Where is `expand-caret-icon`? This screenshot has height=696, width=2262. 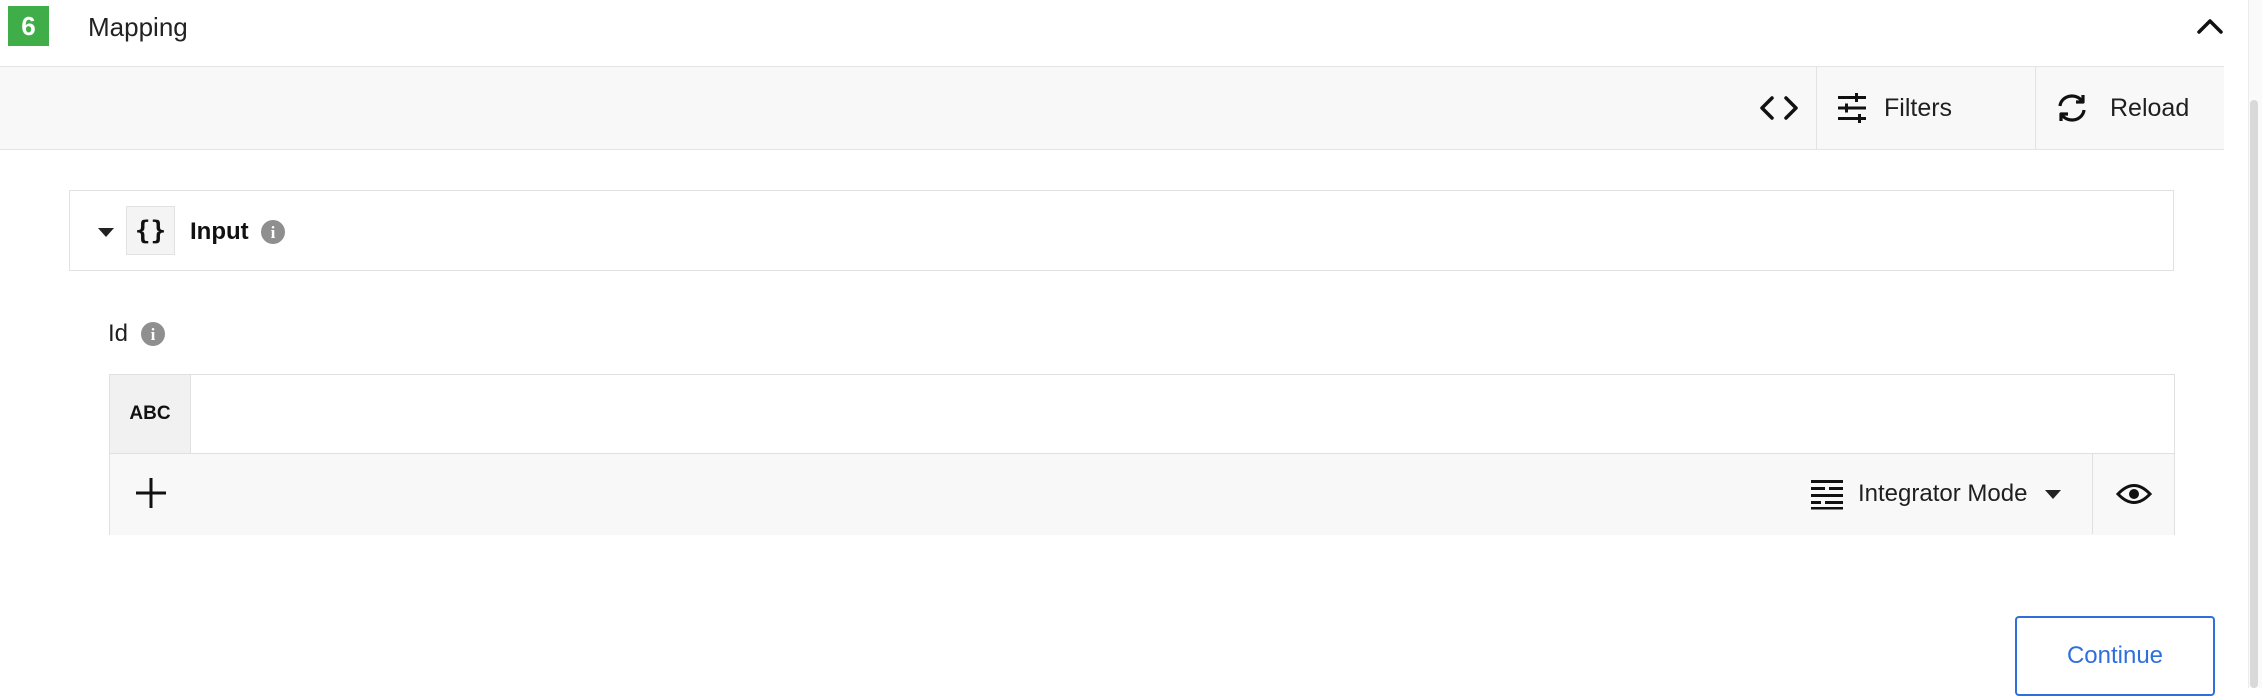
expand-caret-icon is located at coordinates (106, 232).